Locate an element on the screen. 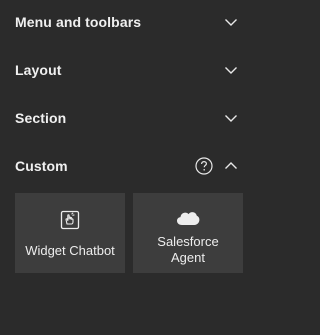 The image size is (320, 335). section-title: Custom is located at coordinates (41, 166).